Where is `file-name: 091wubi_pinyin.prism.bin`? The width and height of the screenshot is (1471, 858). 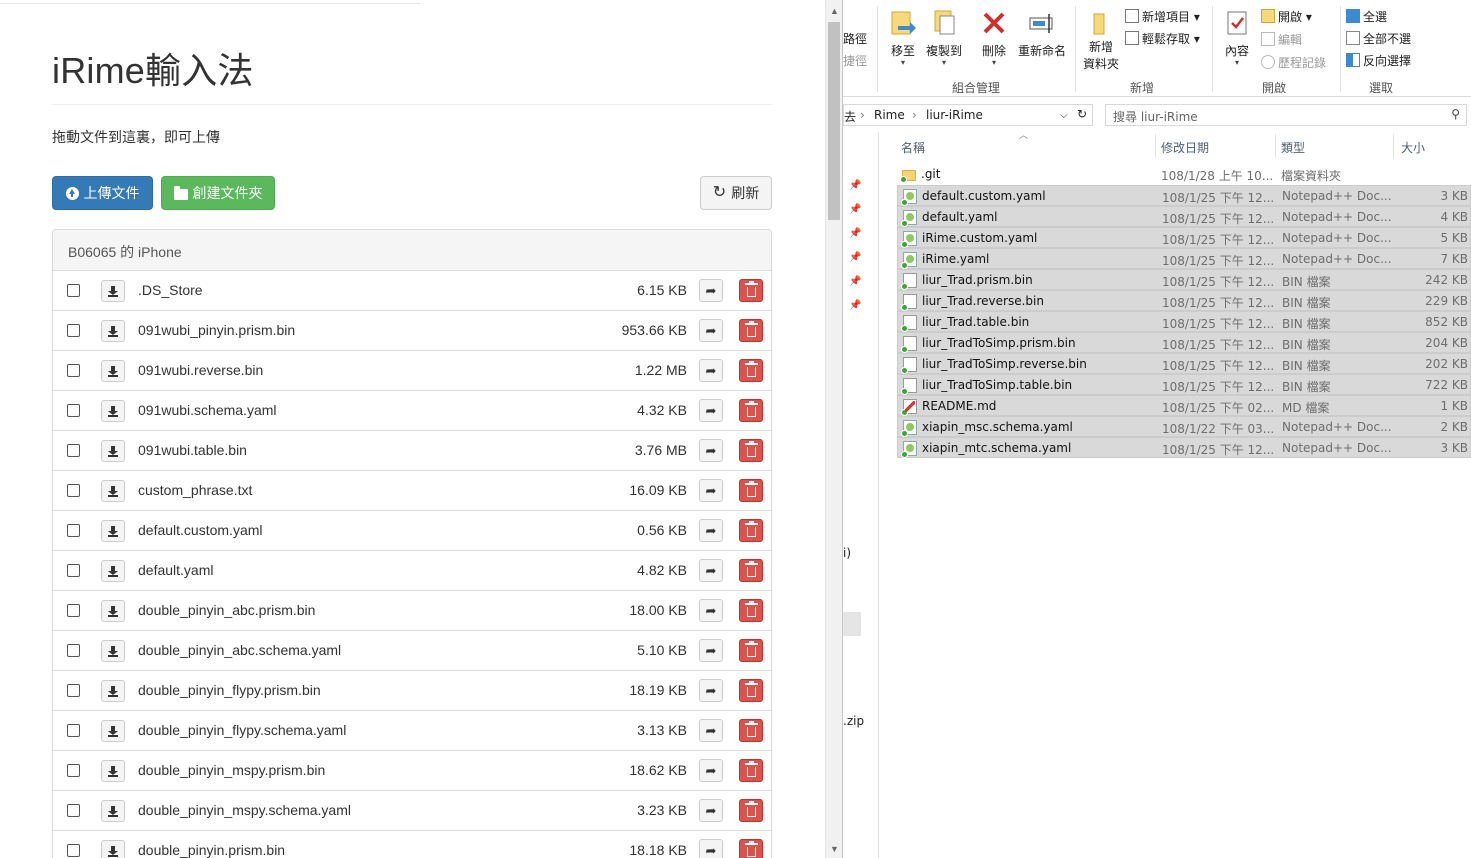
file-name: 091wubi_pinyin.prism.bin is located at coordinates (216, 330).